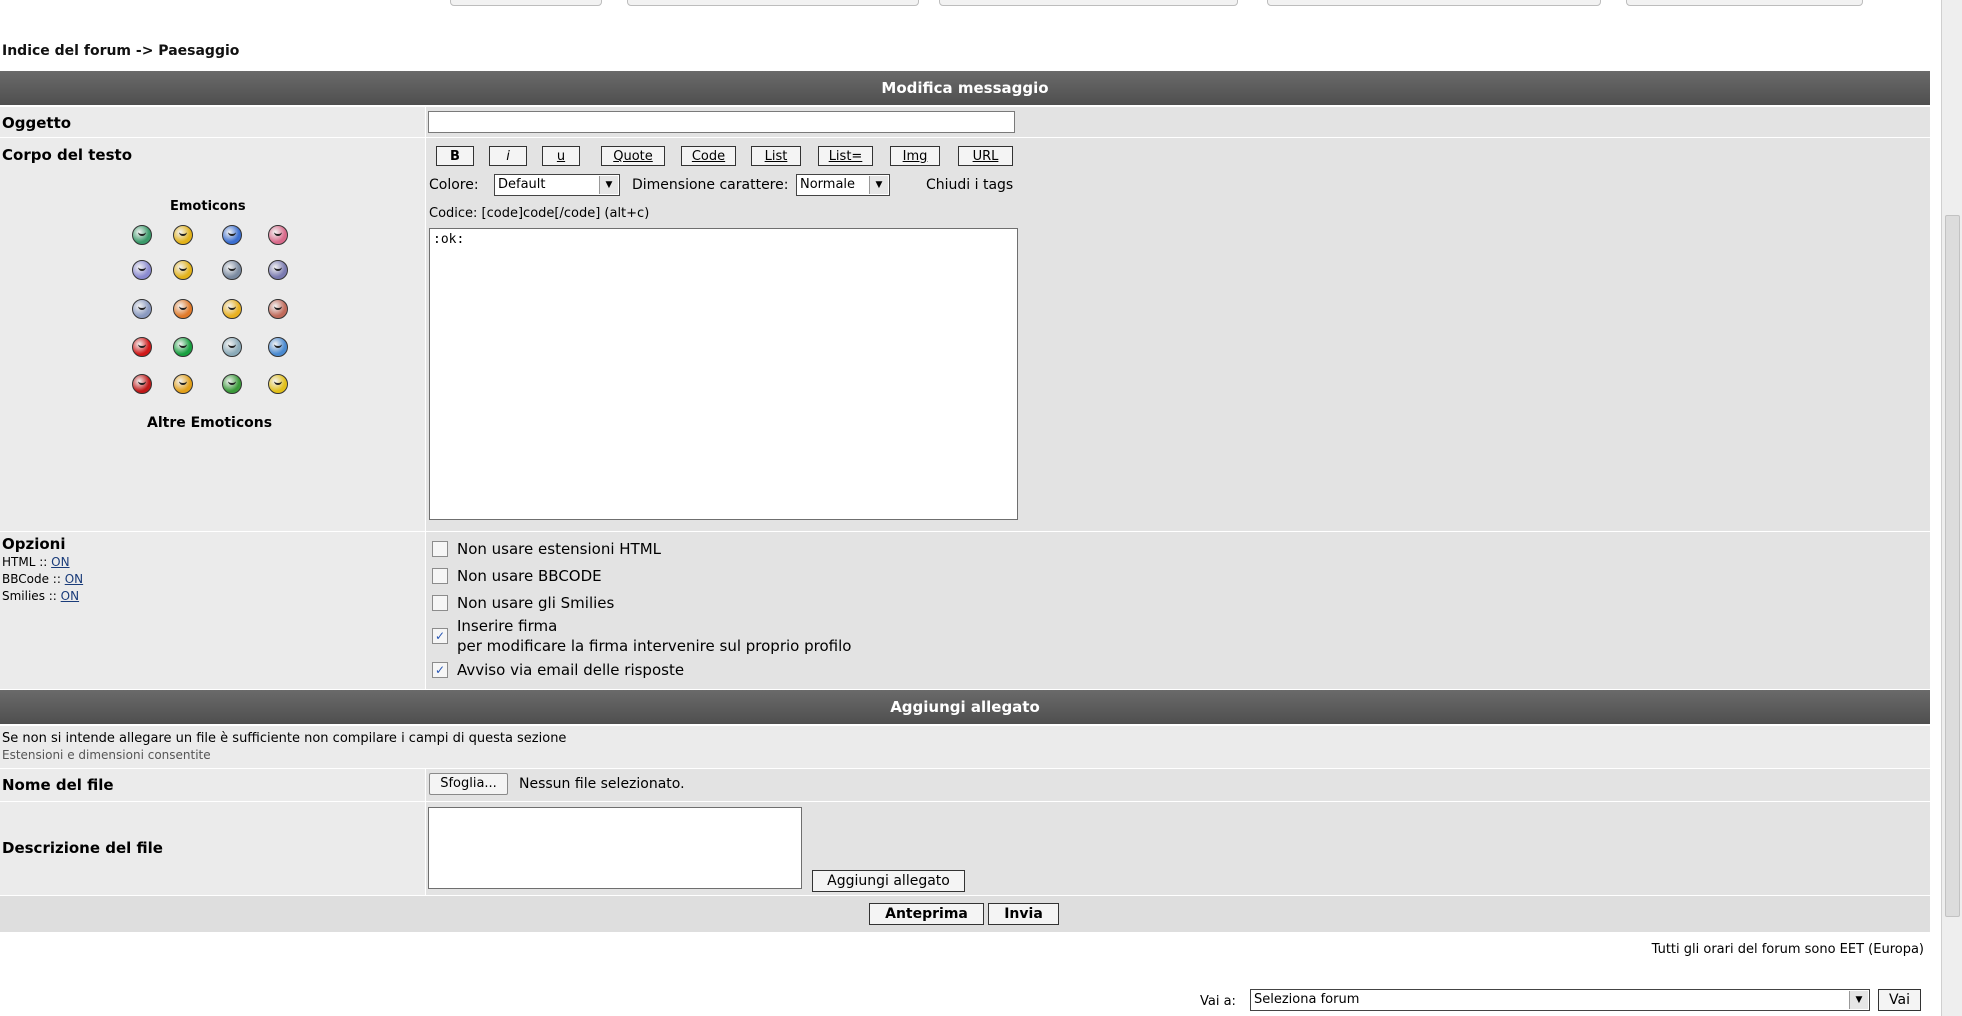 This screenshot has height=1016, width=1962. I want to click on html-status-link: ON, so click(60, 562).